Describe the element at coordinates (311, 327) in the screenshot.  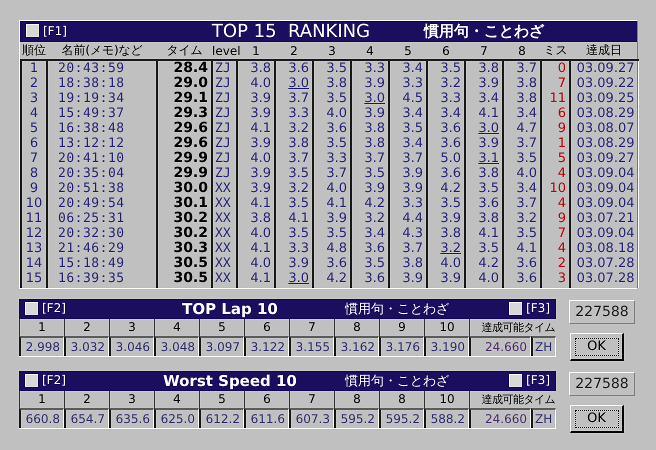
I see `column-header: 7` at that location.